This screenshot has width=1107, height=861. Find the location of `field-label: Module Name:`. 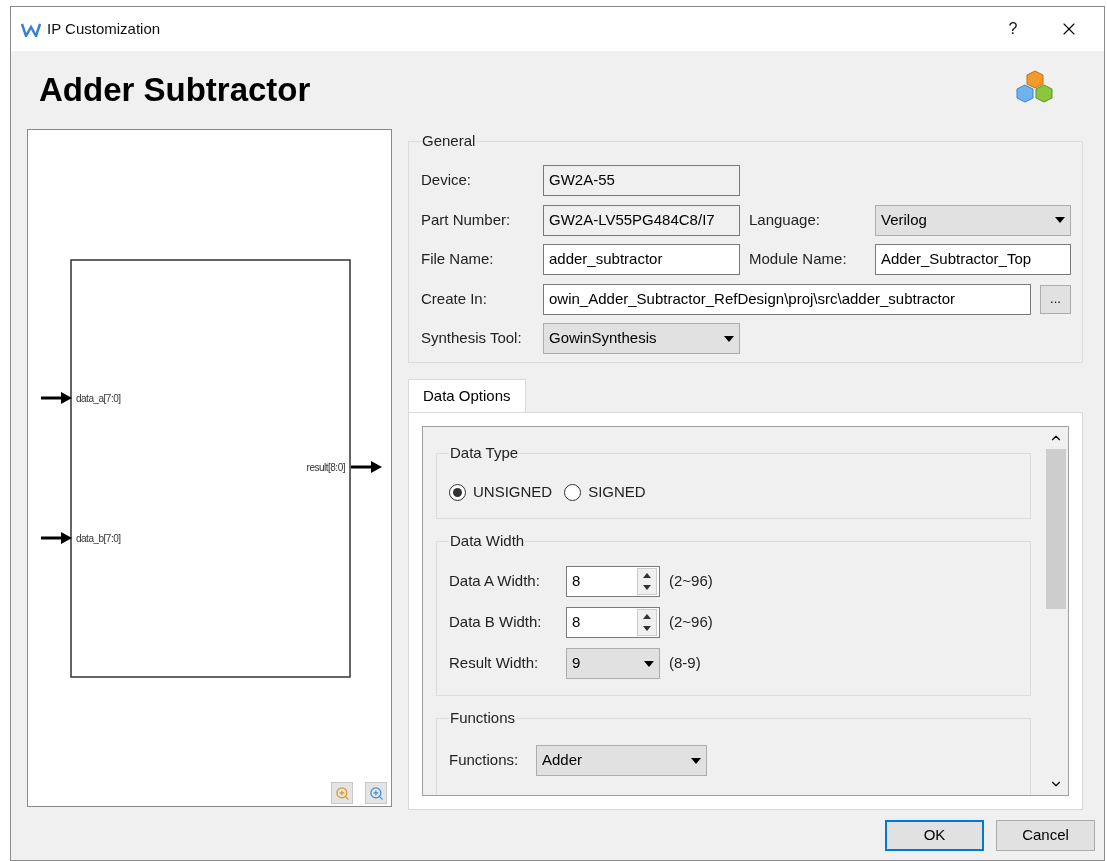

field-label: Module Name: is located at coordinates (798, 259).